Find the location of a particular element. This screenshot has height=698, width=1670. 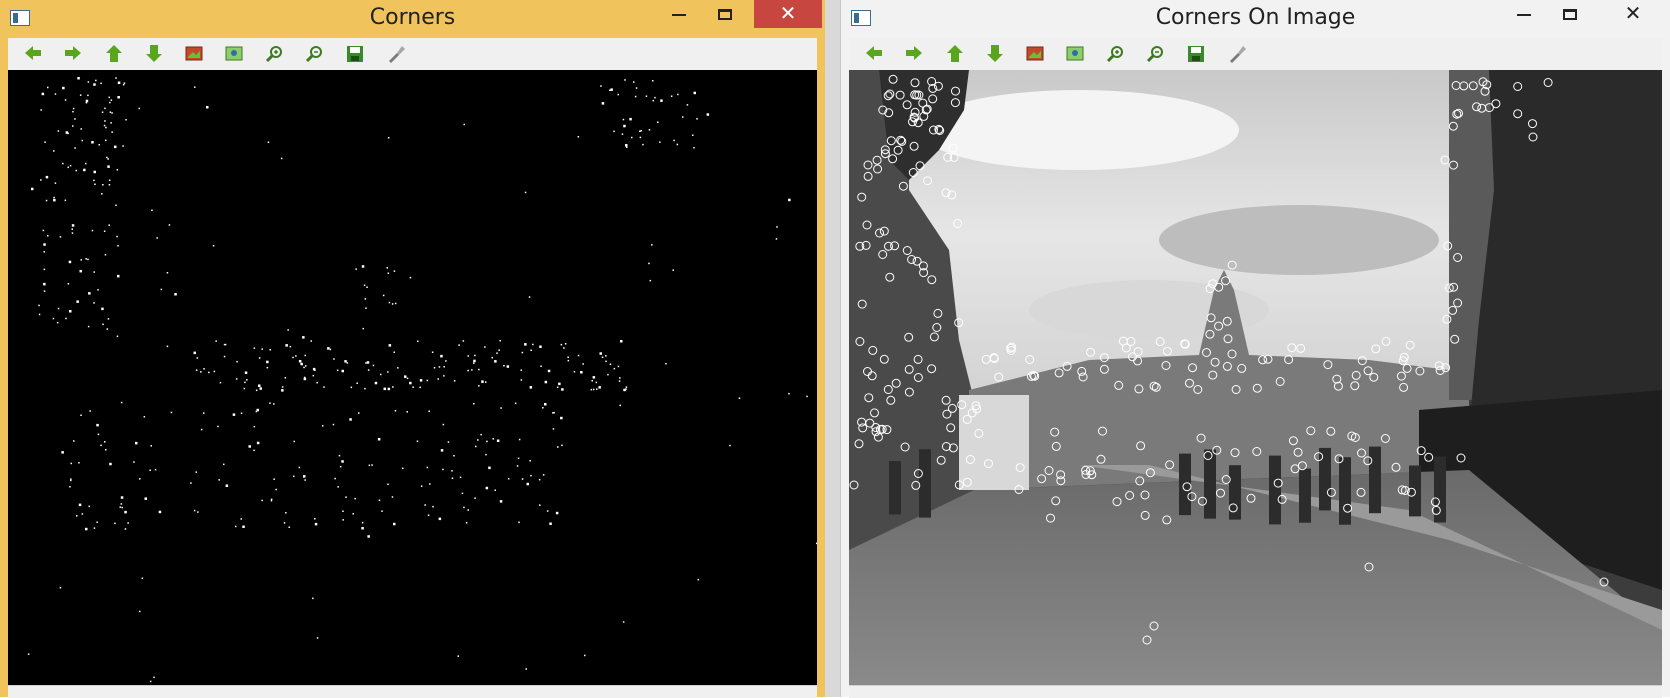

maximize-icon is located at coordinates (1570, 14).